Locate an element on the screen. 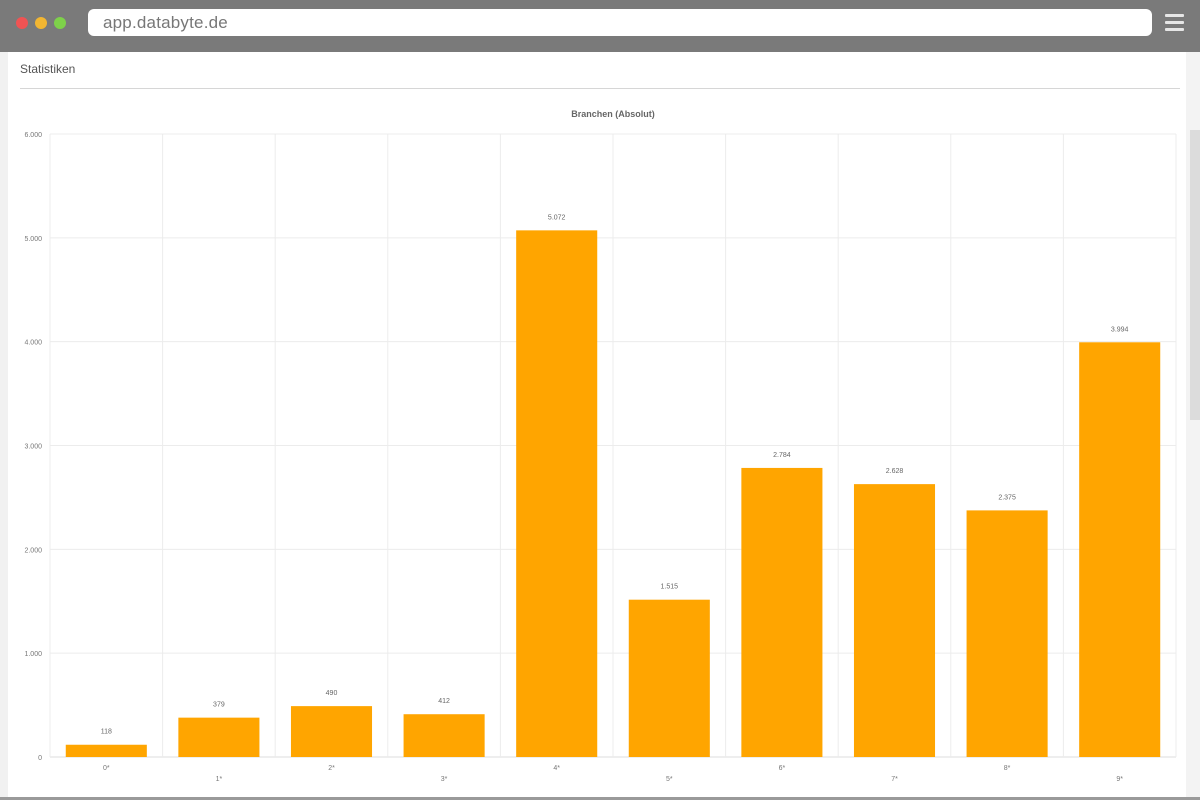 This screenshot has height=800, width=1200. chart-title: Branchen (Absolut) is located at coordinates (613, 114).